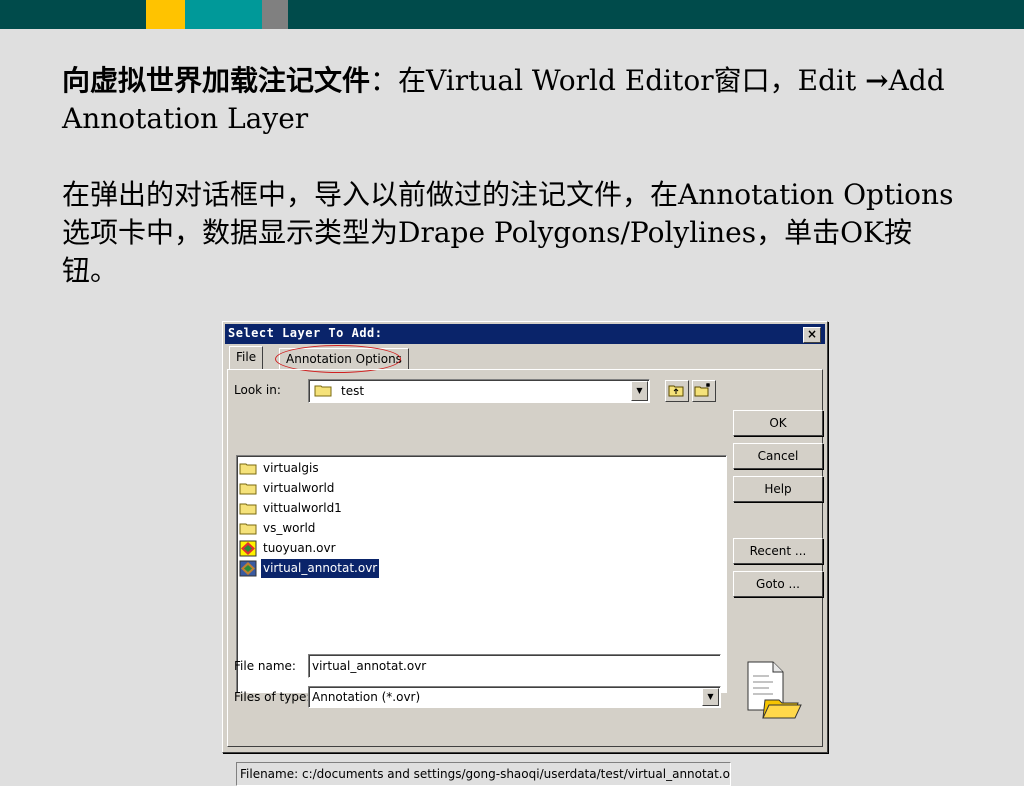 The height and width of the screenshot is (786, 1024). I want to click on file-type-label: Files of type:, so click(272, 697).